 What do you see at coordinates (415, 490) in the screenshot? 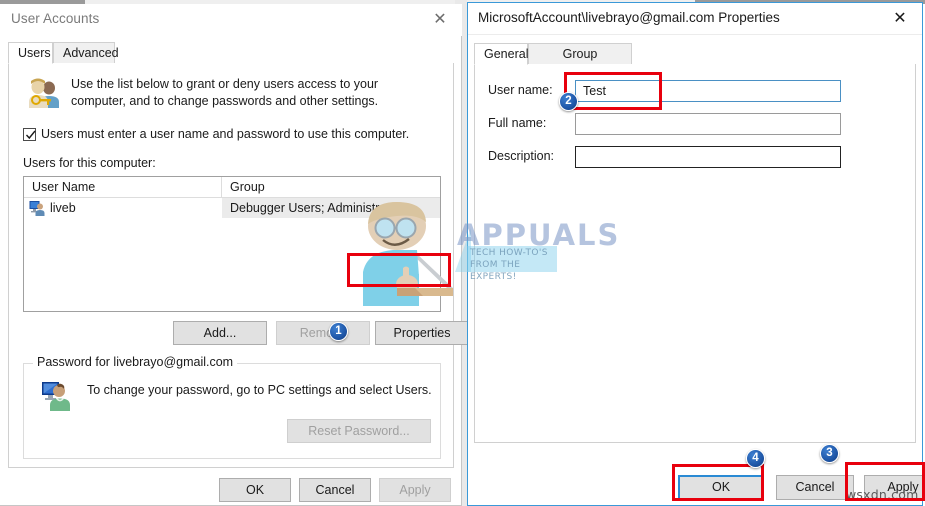
I see `apply-button-left: Apply` at bounding box center [415, 490].